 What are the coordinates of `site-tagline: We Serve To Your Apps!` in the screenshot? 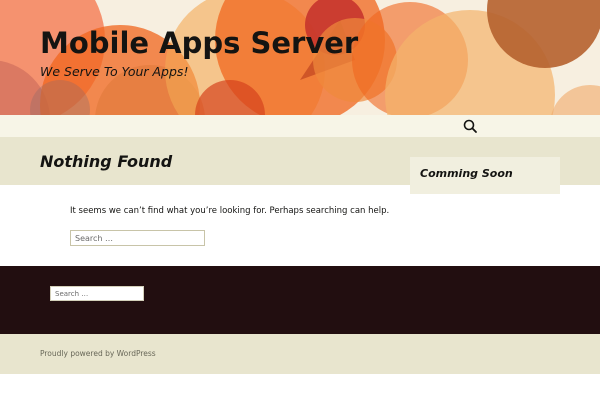 It's located at (114, 71).